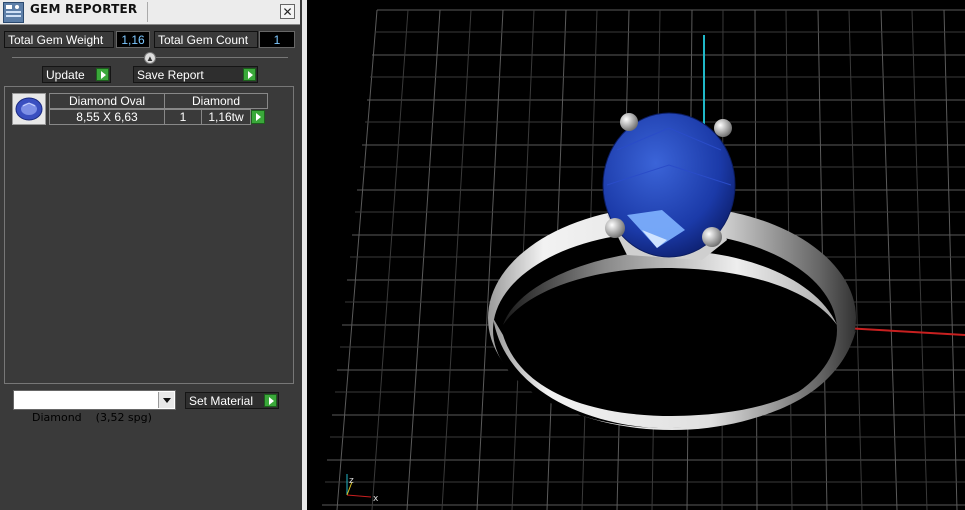 This screenshot has height=510, width=965. I want to click on material-select-value: Diamond (3,52 spg), so click(92, 417).